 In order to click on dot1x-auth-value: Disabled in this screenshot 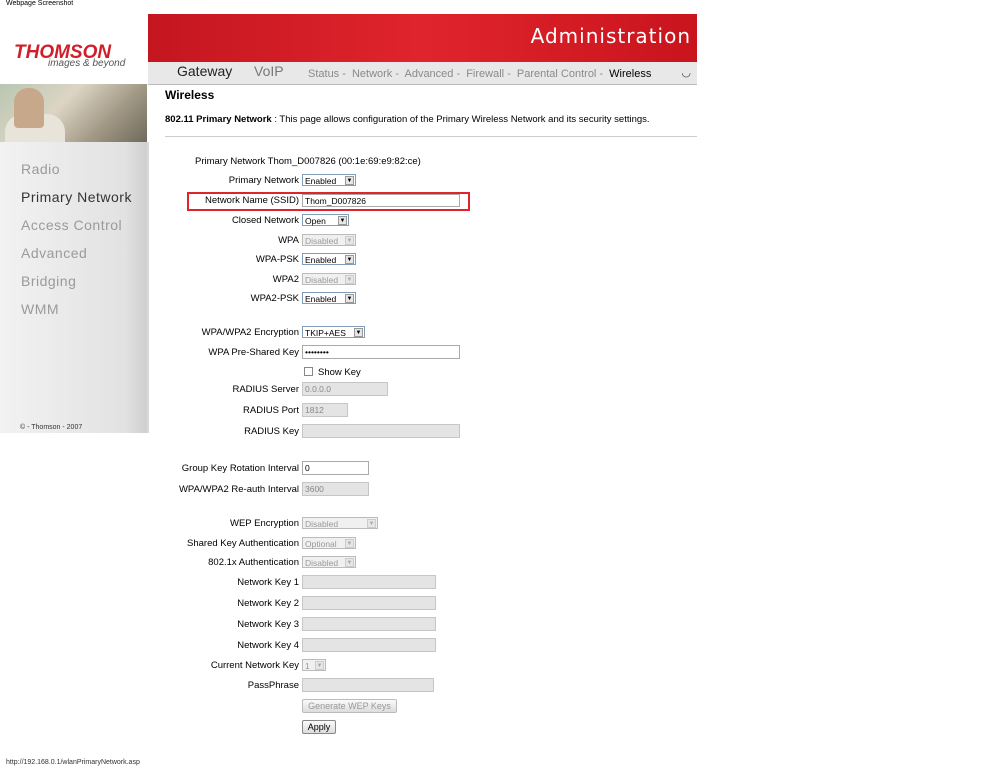, I will do `click(322, 563)`.